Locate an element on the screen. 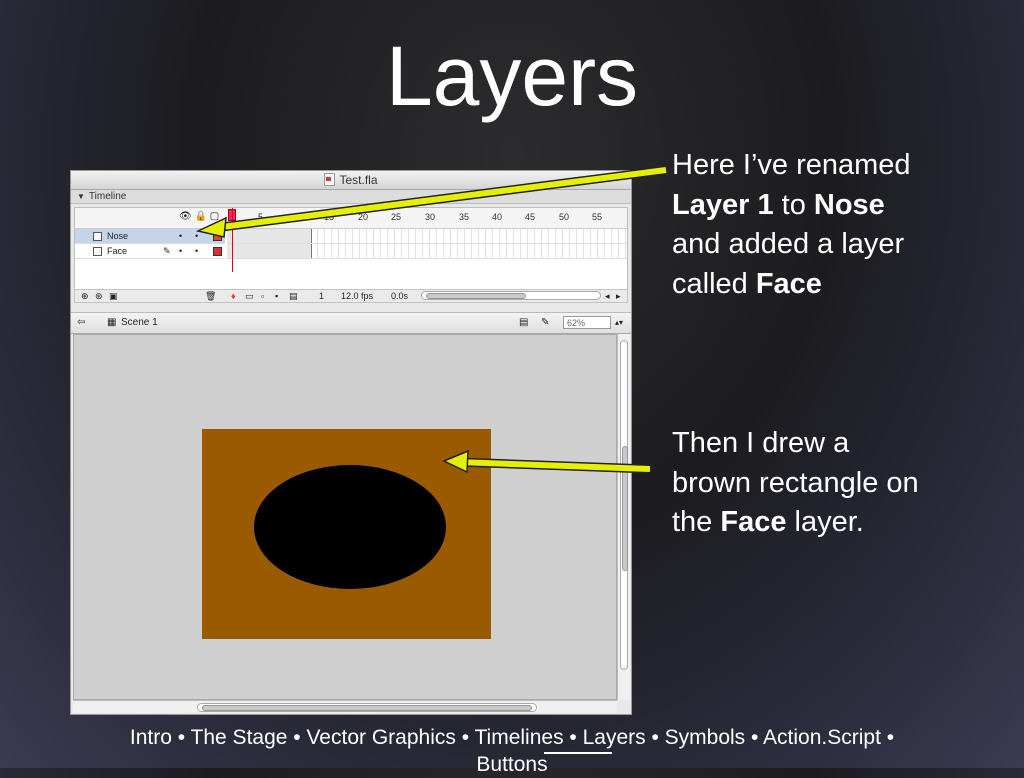 This screenshot has height=778, width=1024. callout-line: called Face is located at coordinates (791, 285).